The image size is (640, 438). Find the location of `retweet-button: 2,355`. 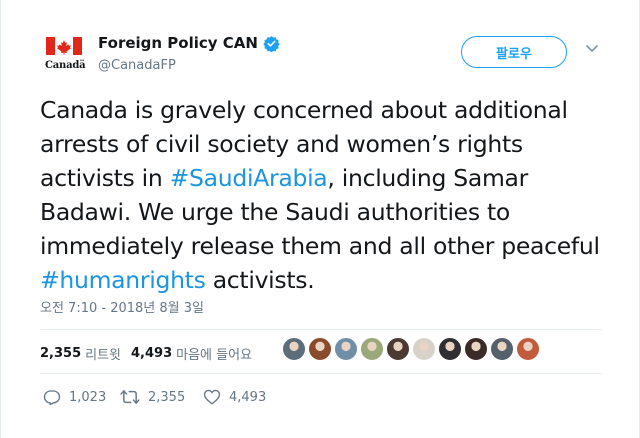

retweet-button: 2,355 is located at coordinates (161, 397).